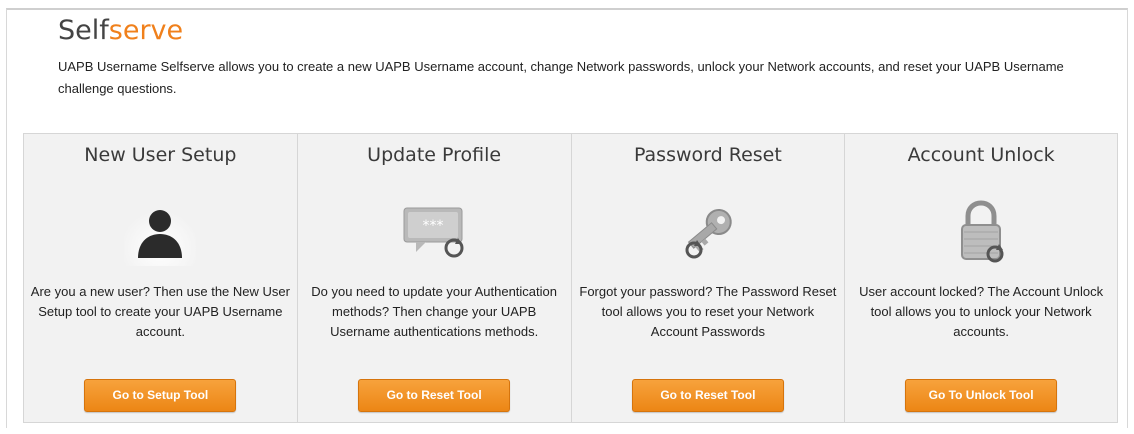  What do you see at coordinates (434, 155) in the screenshot?
I see `panel-title: Update Profile` at bounding box center [434, 155].